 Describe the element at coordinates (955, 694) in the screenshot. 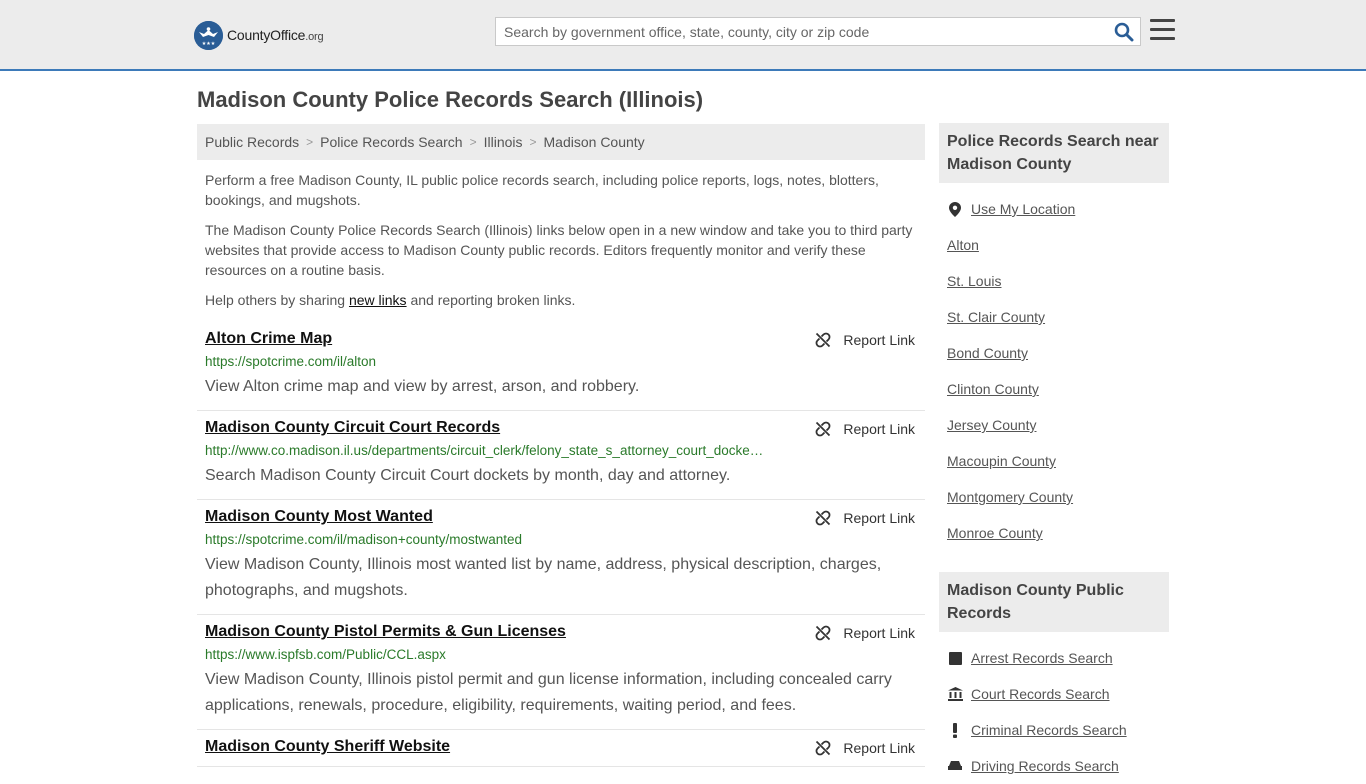

I see `courthouse-icon` at that location.